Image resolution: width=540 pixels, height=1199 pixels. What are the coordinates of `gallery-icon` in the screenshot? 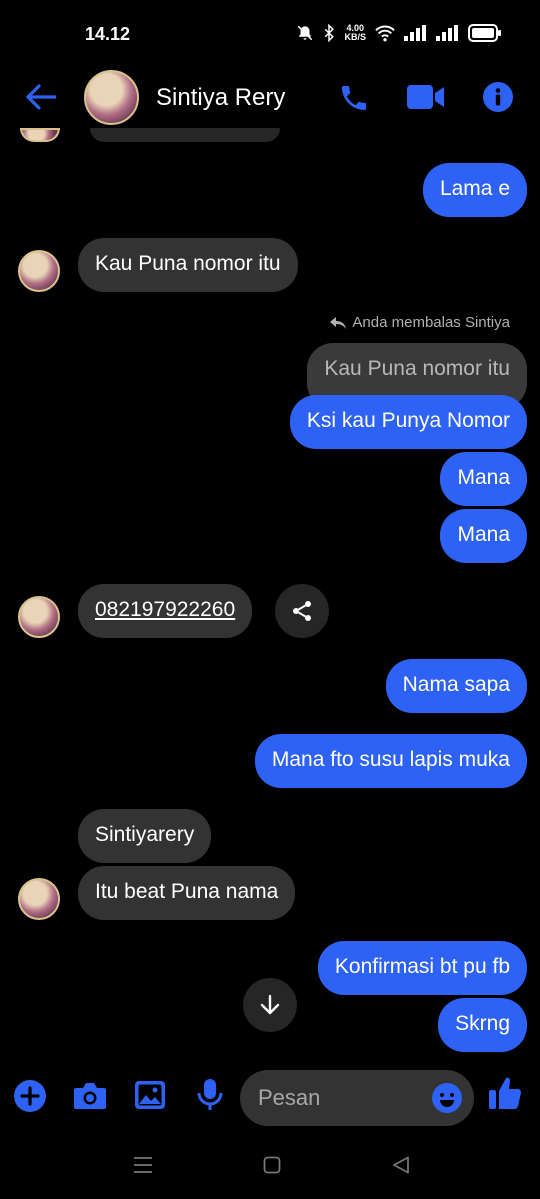 It's located at (150, 1095).